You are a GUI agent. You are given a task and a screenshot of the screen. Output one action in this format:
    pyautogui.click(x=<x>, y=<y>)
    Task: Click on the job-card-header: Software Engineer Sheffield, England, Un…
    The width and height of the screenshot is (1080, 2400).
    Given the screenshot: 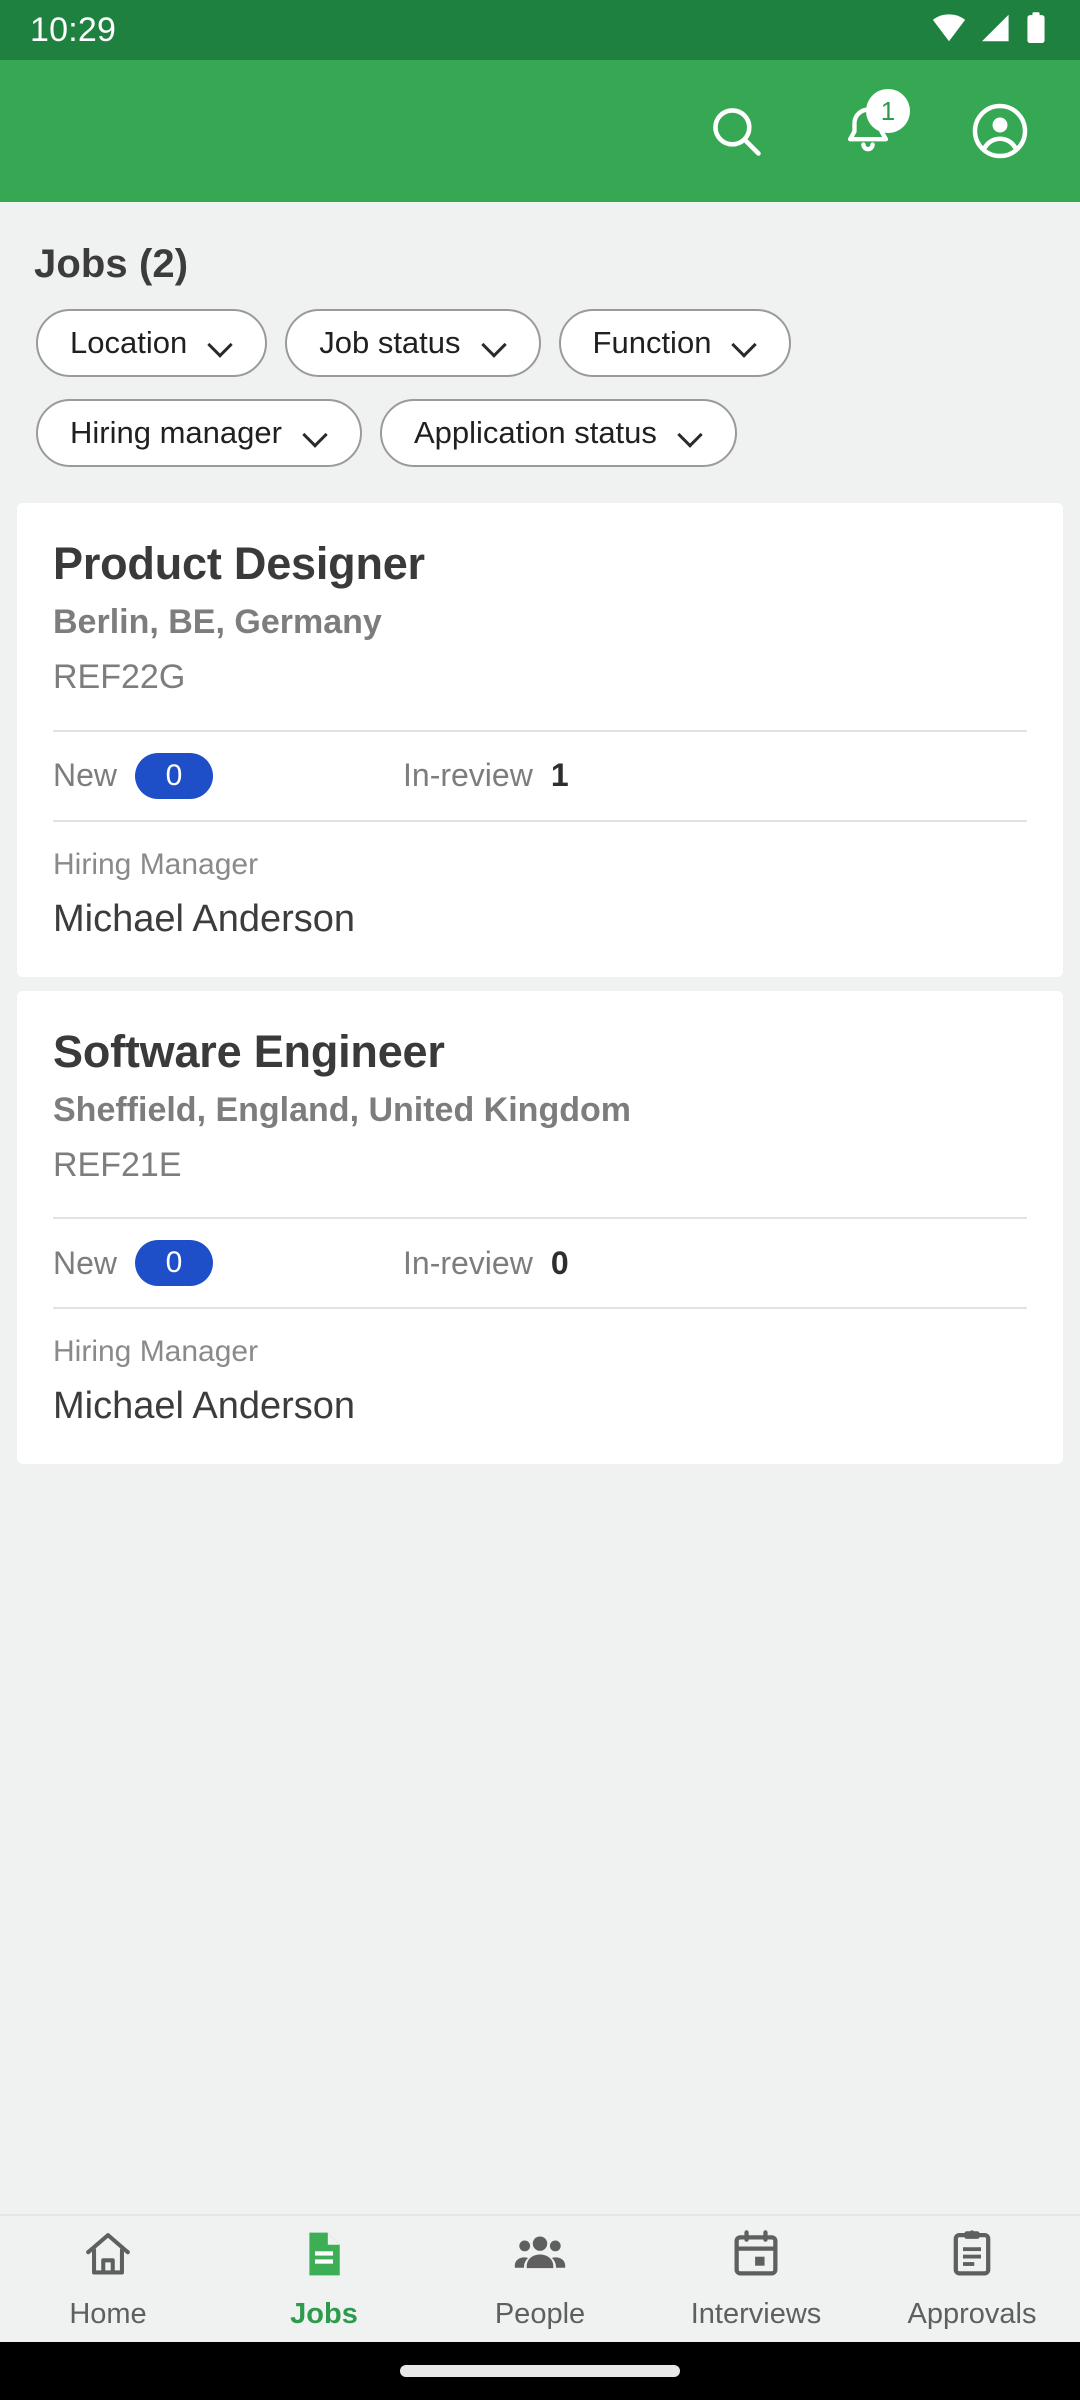 What is the action you would take?
    pyautogui.click(x=540, y=1091)
    